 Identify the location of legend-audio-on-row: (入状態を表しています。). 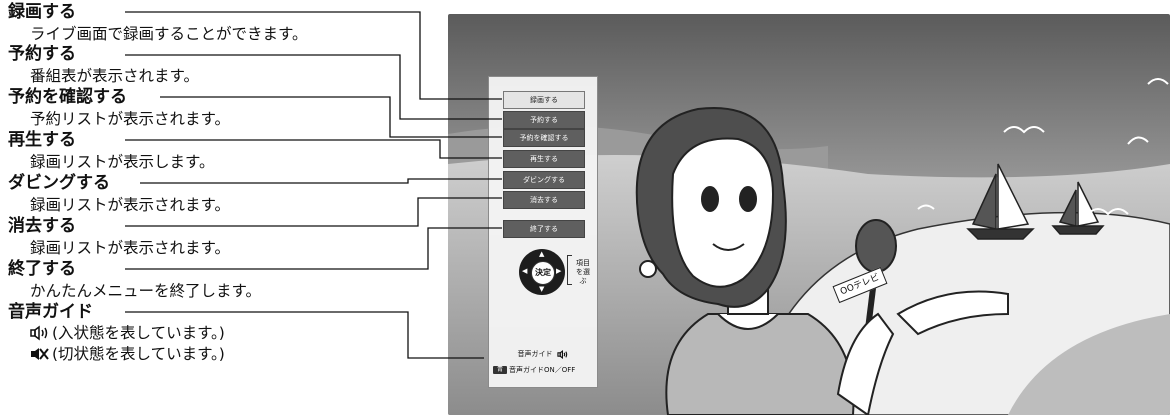
(127, 333).